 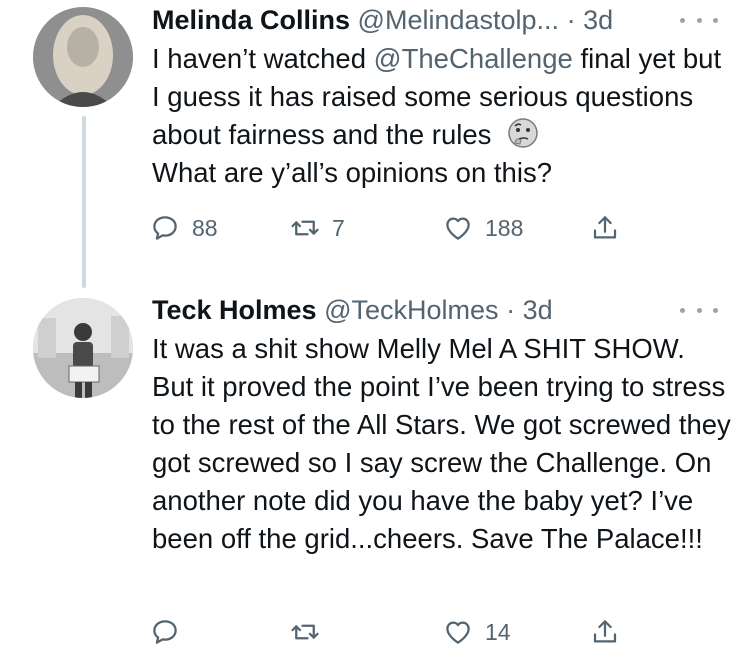 What do you see at coordinates (84, 202) in the screenshot?
I see `thread-line` at bounding box center [84, 202].